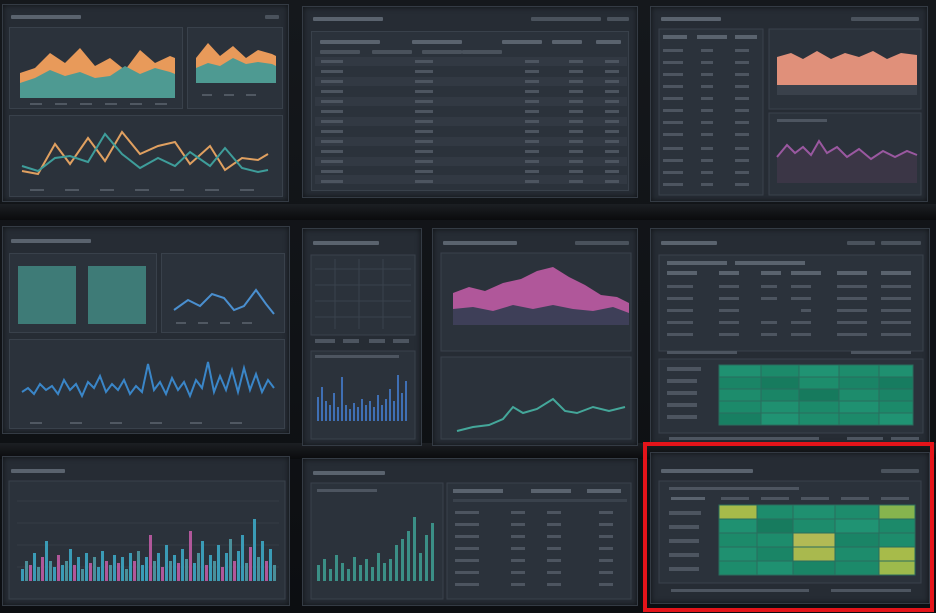 Image resolution: width=936 pixels, height=613 pixels. Describe the element at coordinates (145, 153) in the screenshot. I see `line-series-orange` at that location.